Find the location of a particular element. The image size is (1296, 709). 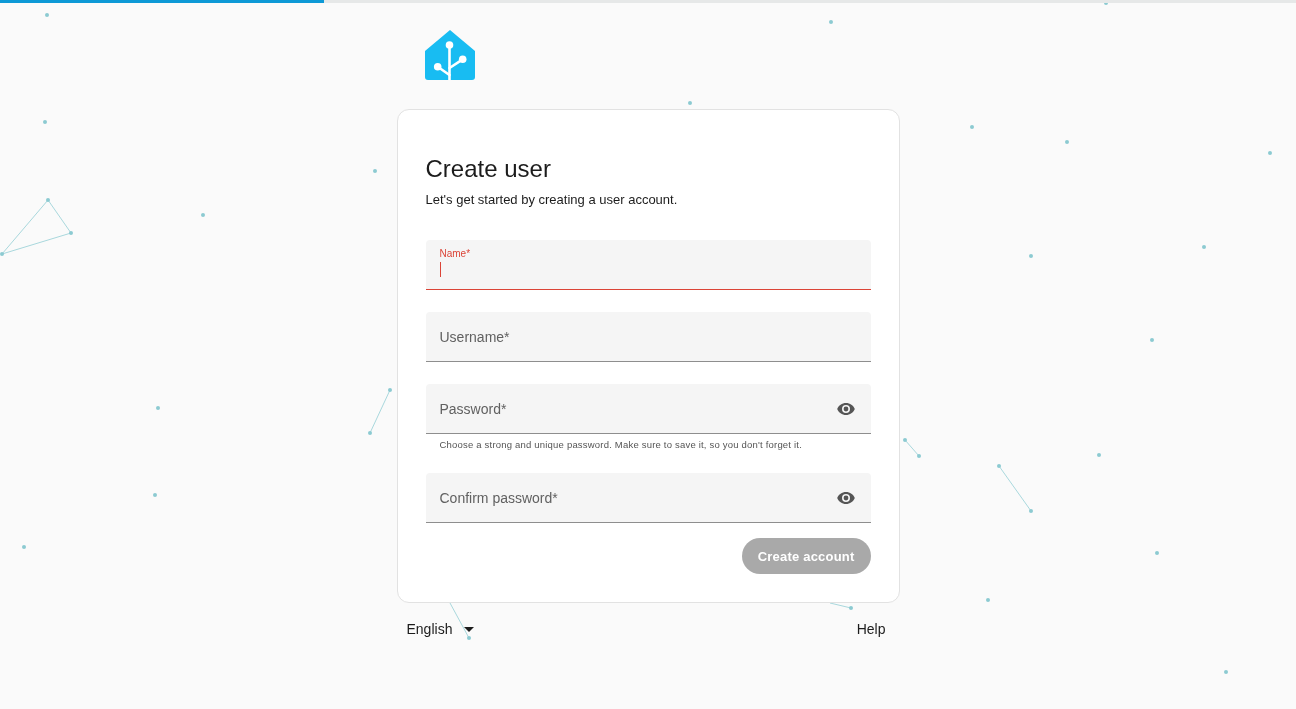

text-field: Username* is located at coordinates (648, 337).